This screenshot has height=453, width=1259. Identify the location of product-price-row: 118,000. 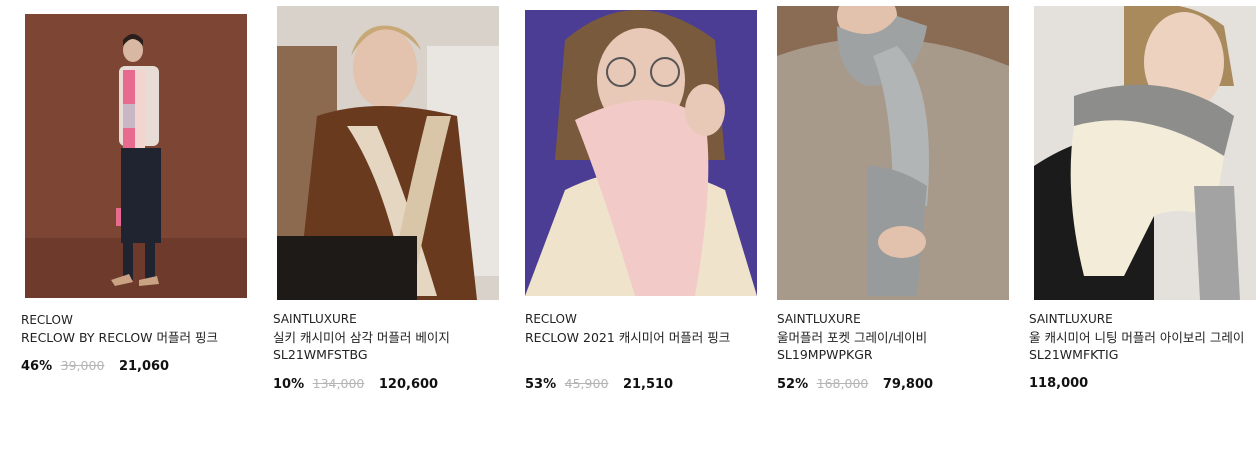
(1058, 383).